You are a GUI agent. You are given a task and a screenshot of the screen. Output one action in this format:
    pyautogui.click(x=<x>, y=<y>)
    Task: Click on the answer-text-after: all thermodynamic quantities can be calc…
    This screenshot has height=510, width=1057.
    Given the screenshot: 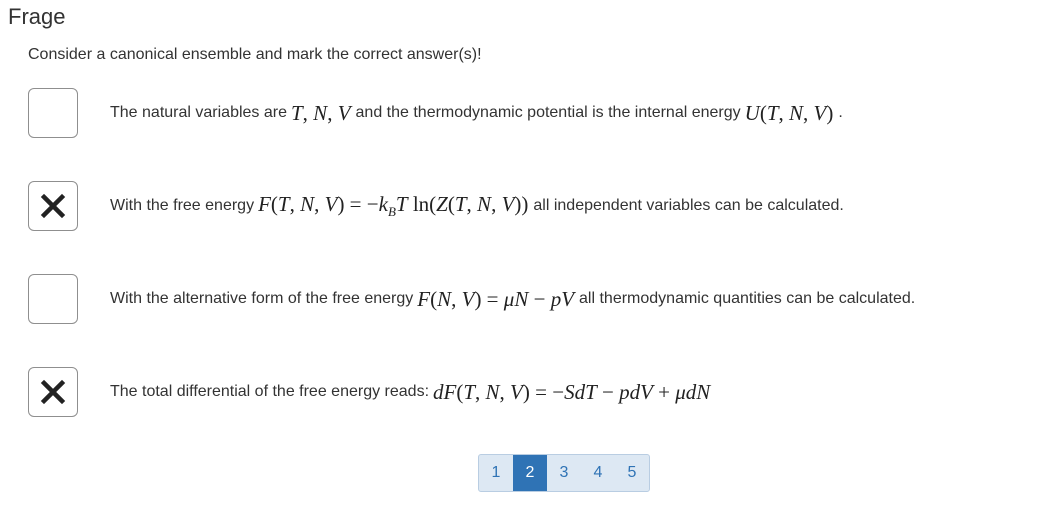 What is the action you would take?
    pyautogui.click(x=747, y=298)
    